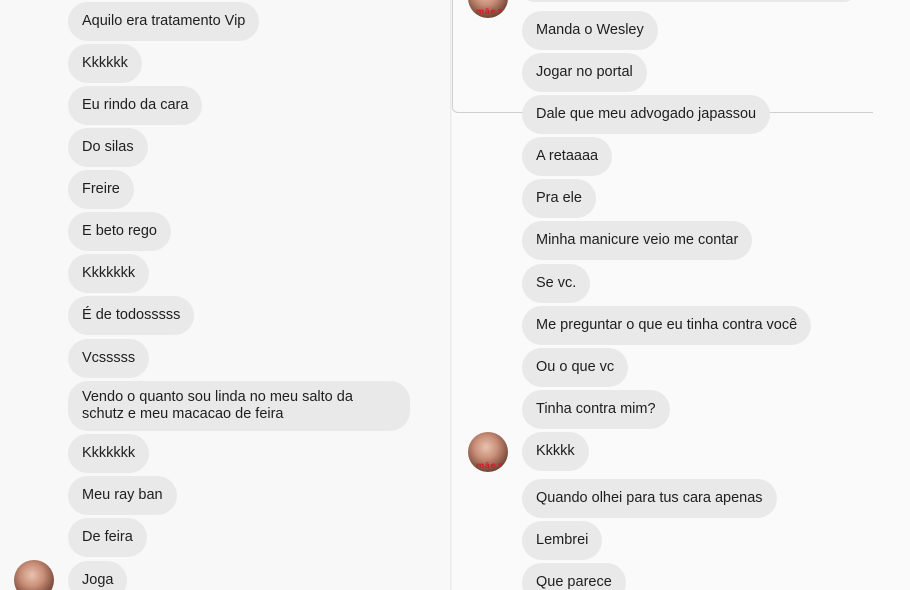  I want to click on message-bubble: Vcsssss, so click(109, 358).